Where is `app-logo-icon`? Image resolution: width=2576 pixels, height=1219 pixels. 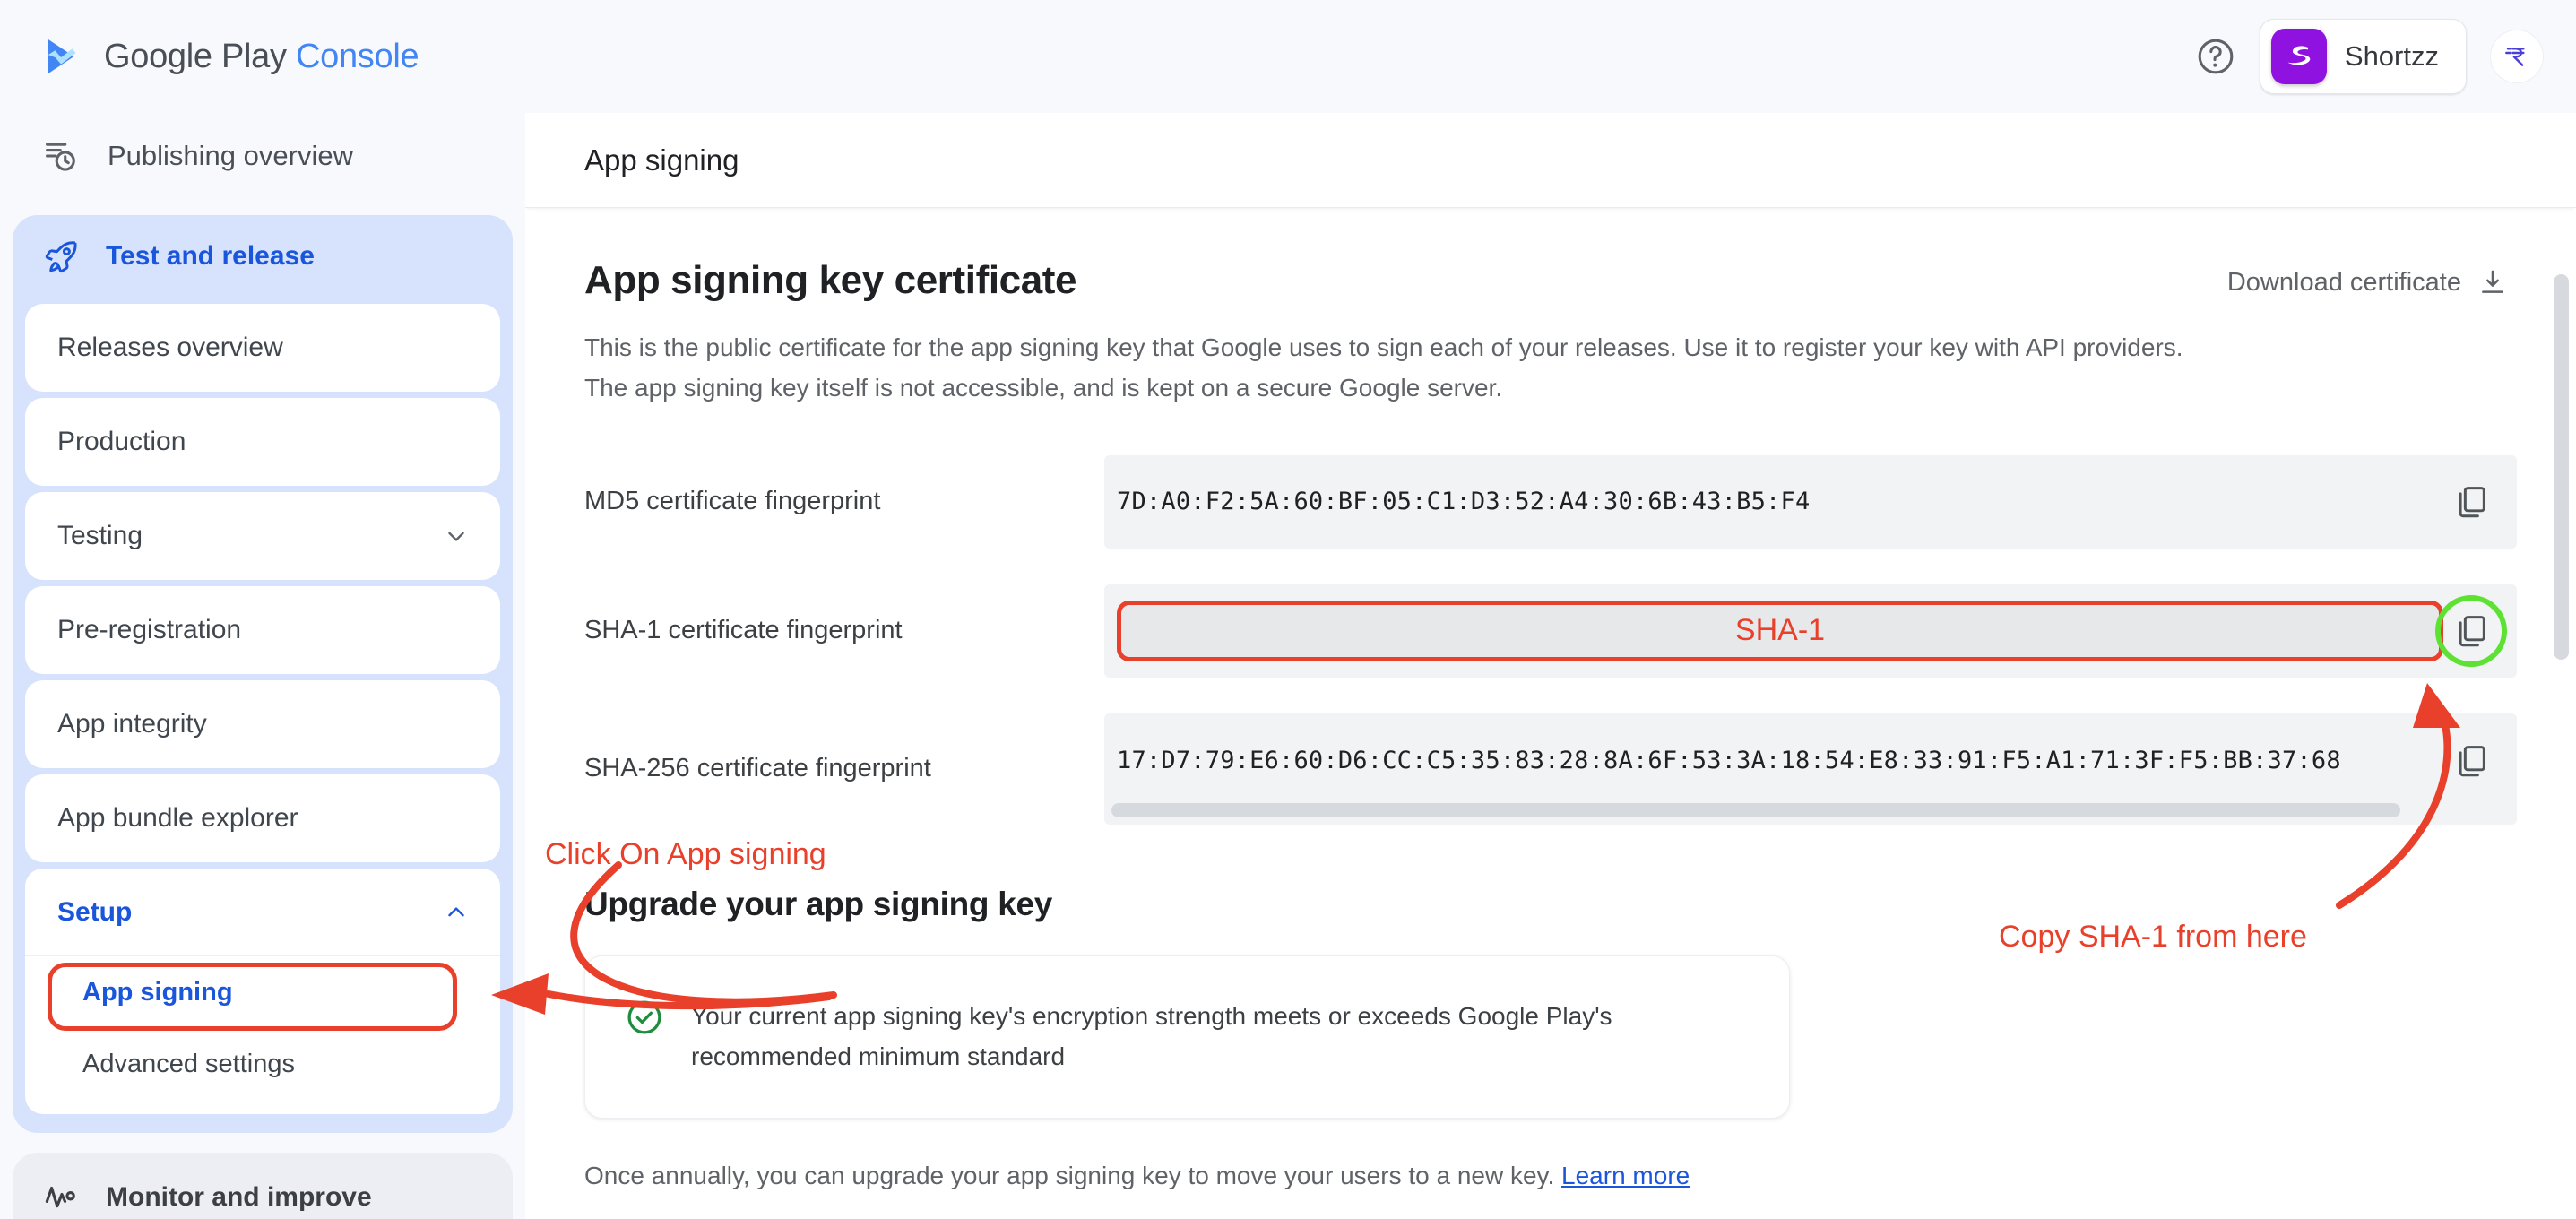
app-logo-icon is located at coordinates (2298, 57).